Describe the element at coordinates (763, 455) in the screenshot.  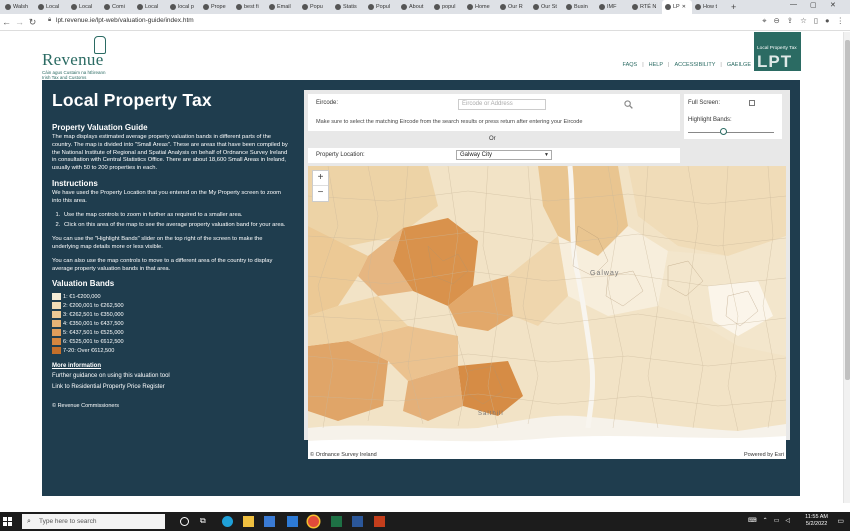
I see `esri-attribution: Powered by Esri` at that location.